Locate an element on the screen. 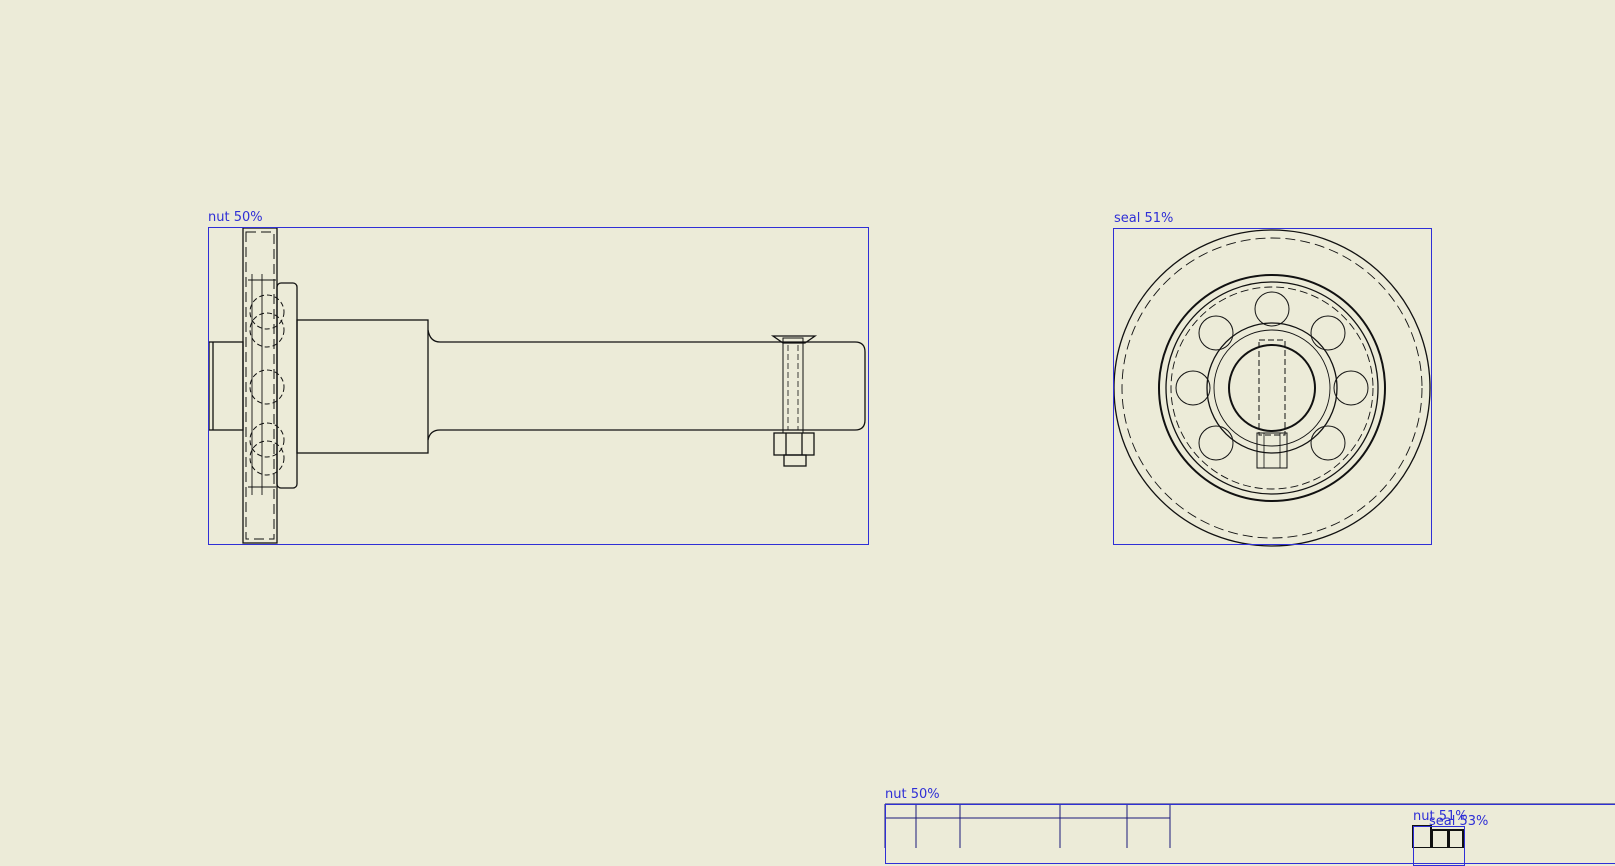 The width and height of the screenshot is (1615, 866). detection-box-nut-titleblock is located at coordinates (1250, 834).